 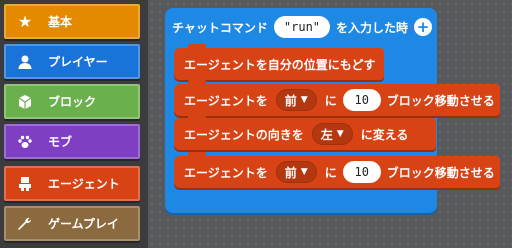 I want to click on event-prefix-label: チャットコマンド, so click(x=220, y=27).